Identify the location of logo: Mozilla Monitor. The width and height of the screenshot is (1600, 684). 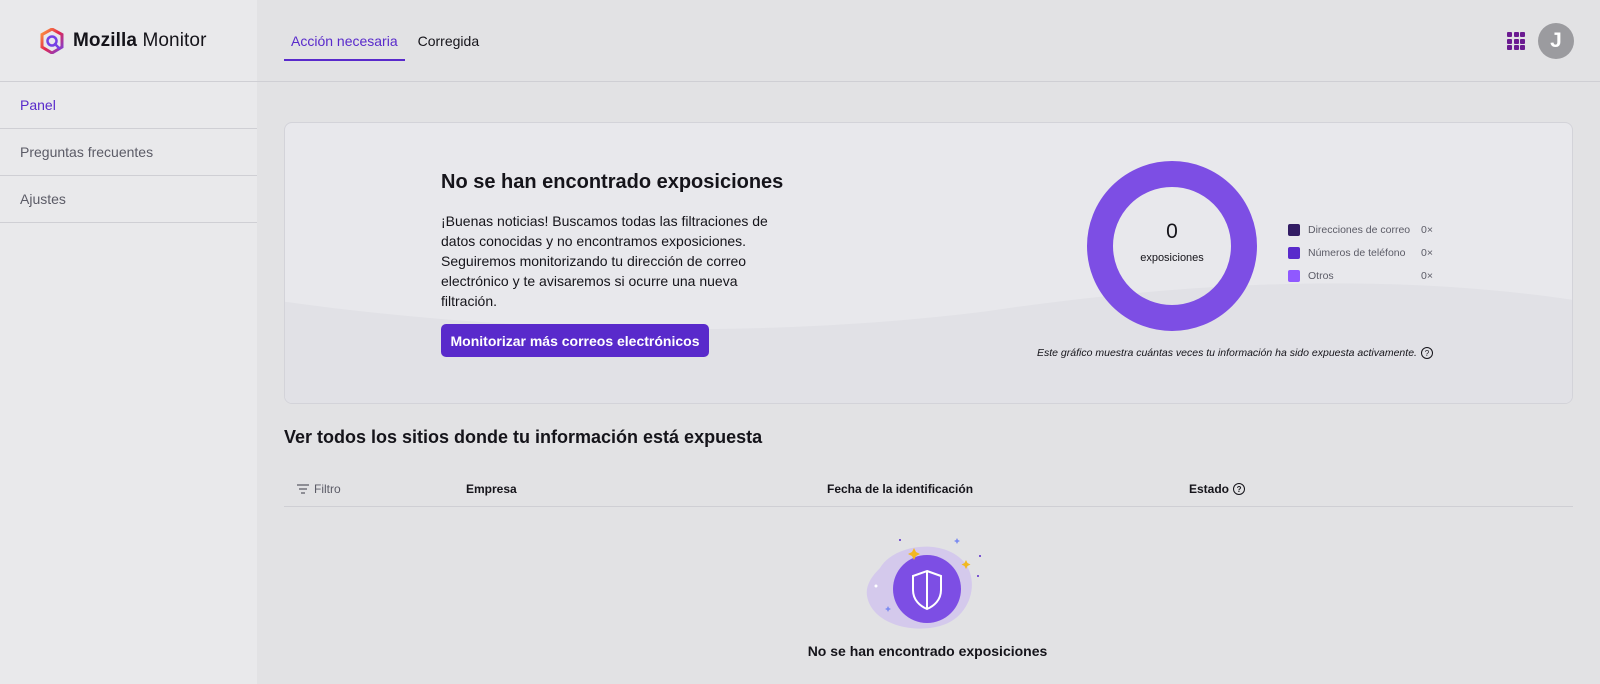
(128, 41).